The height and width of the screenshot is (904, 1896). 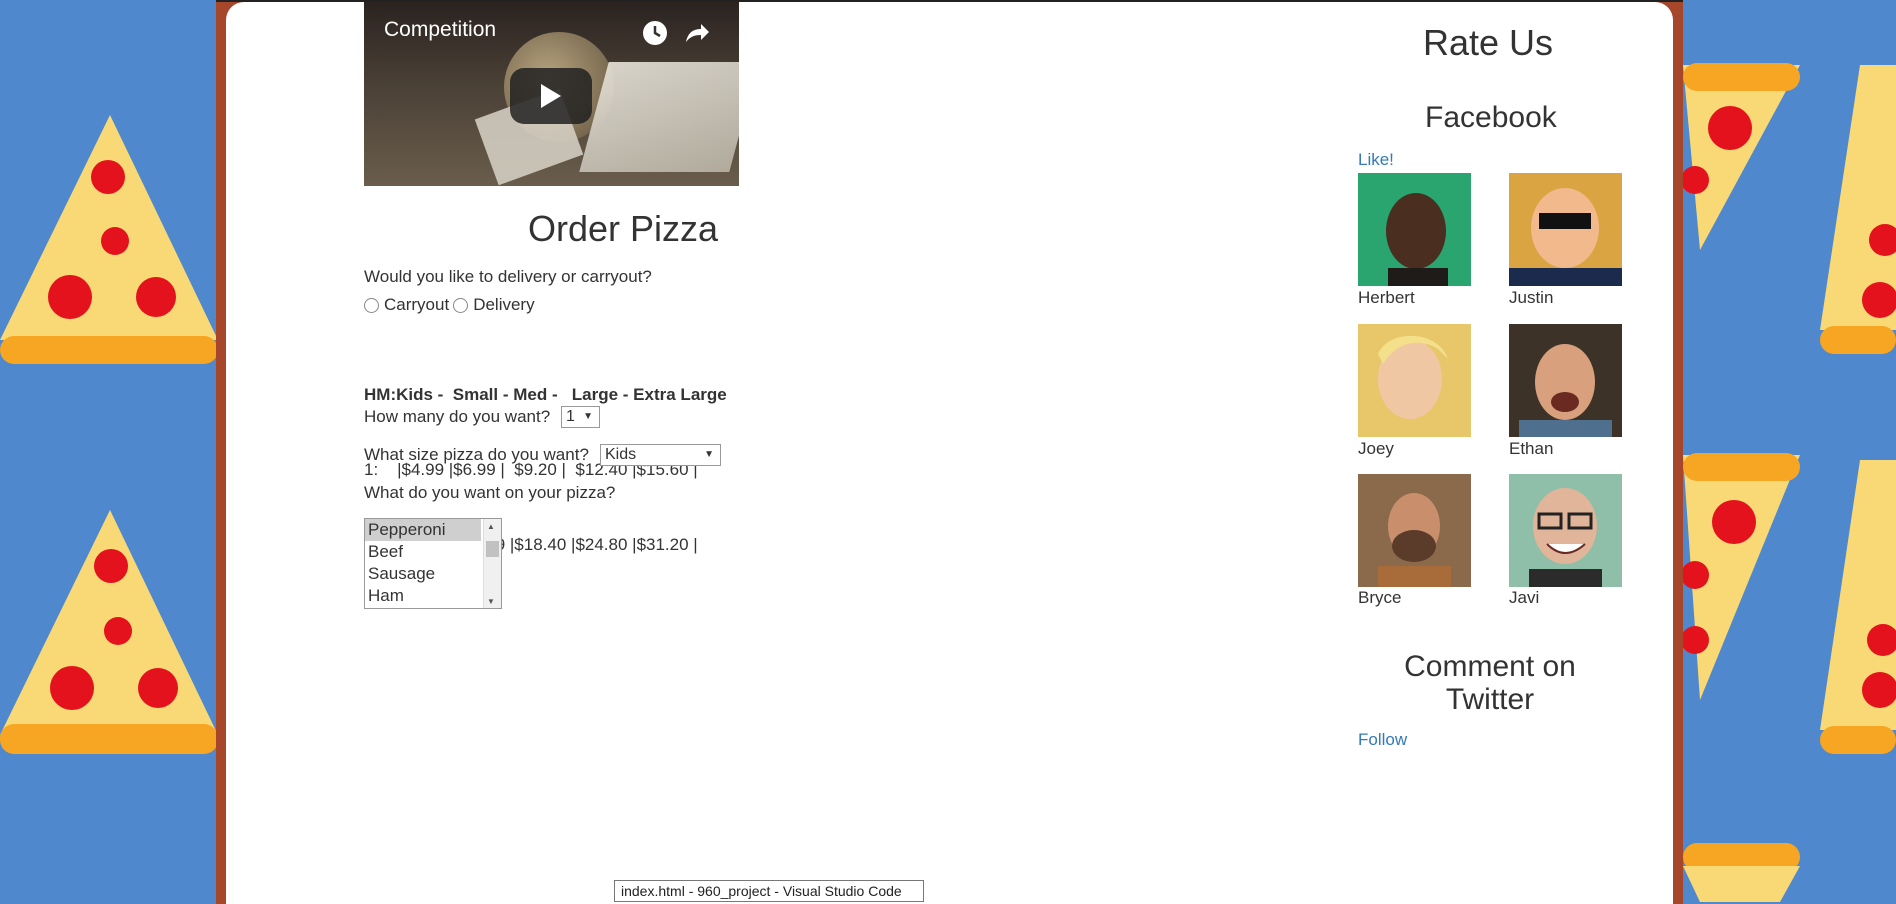 I want to click on play-button, so click(x=551, y=96).